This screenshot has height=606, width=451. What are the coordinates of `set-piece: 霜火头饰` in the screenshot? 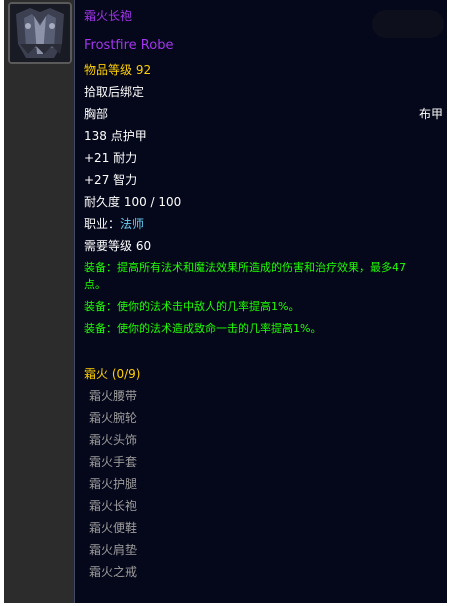 It's located at (113, 440).